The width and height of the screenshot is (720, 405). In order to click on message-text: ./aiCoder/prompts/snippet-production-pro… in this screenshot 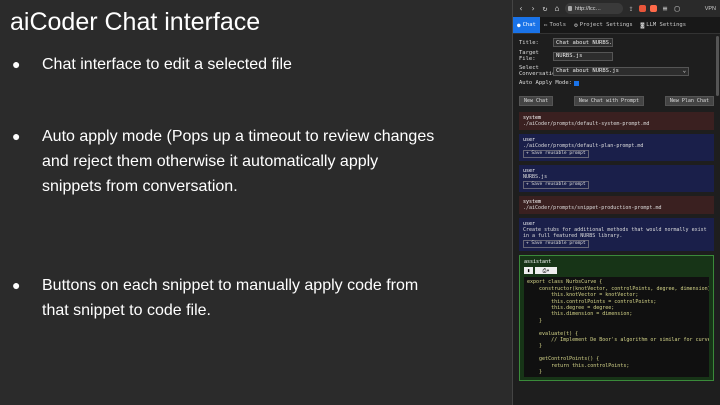, I will do `click(592, 208)`.